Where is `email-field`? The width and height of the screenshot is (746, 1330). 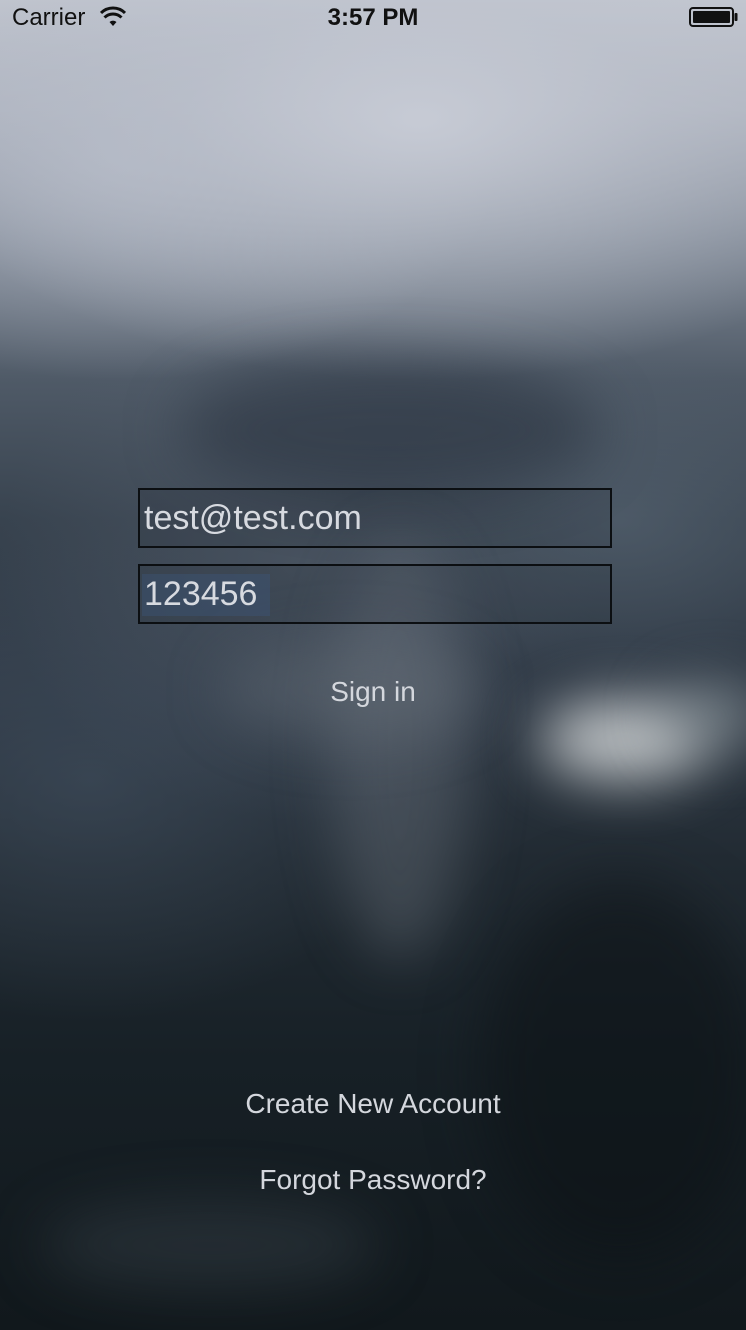
email-field is located at coordinates (375, 518).